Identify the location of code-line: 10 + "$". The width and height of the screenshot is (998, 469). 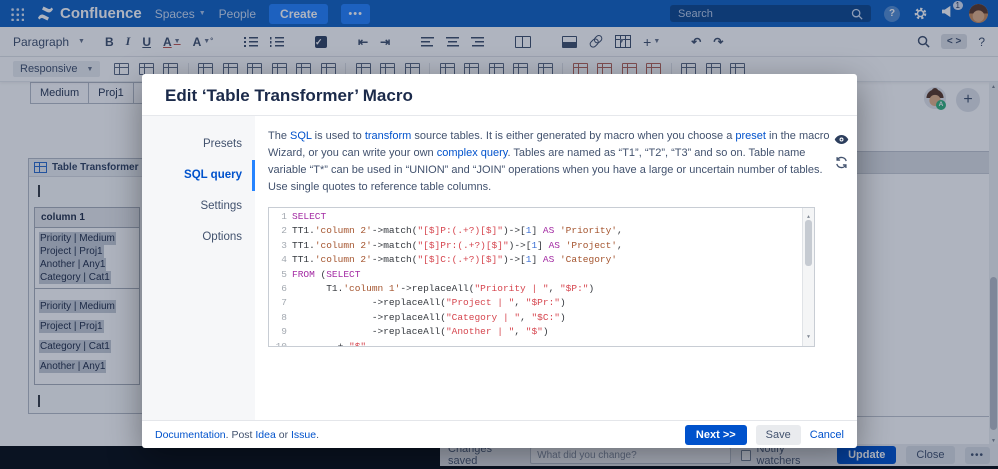
(536, 343).